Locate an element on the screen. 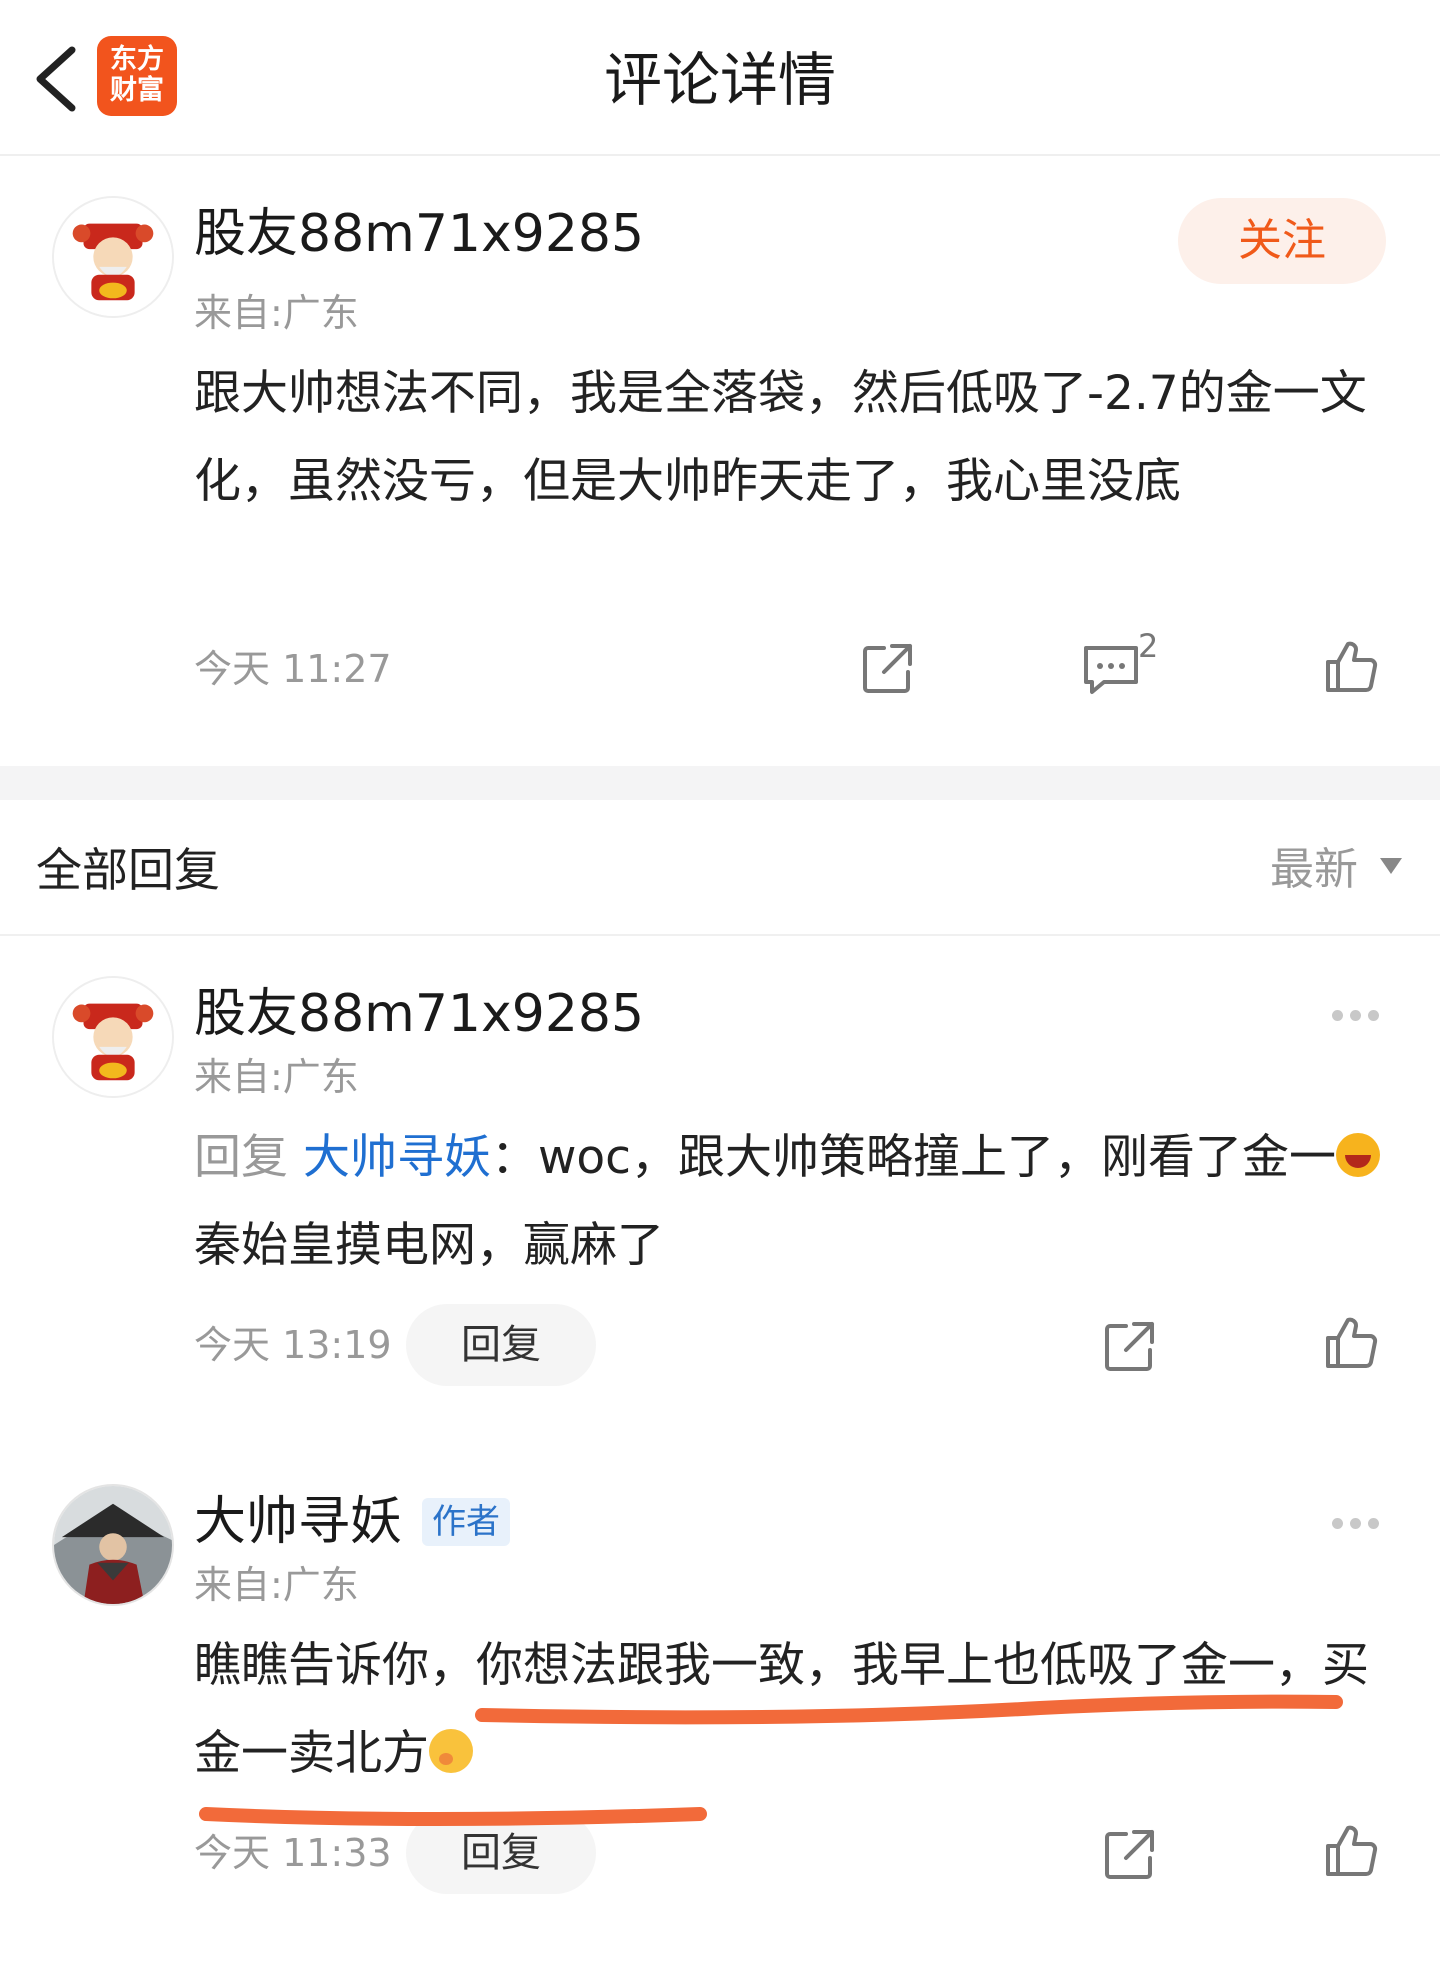 The width and height of the screenshot is (1440, 1981). follow-button: 关注 is located at coordinates (1282, 241).